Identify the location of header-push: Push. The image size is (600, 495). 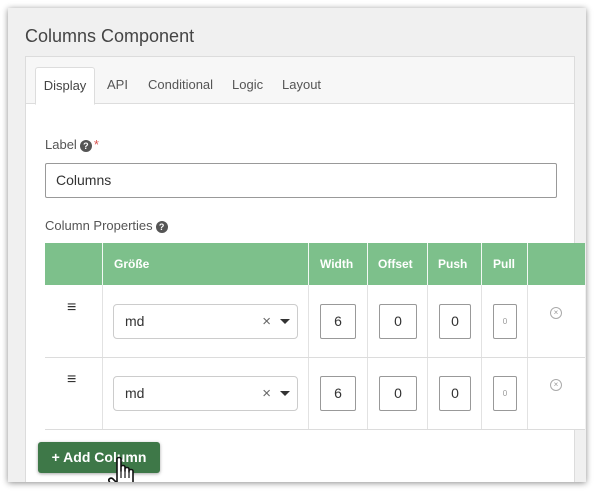
(453, 264).